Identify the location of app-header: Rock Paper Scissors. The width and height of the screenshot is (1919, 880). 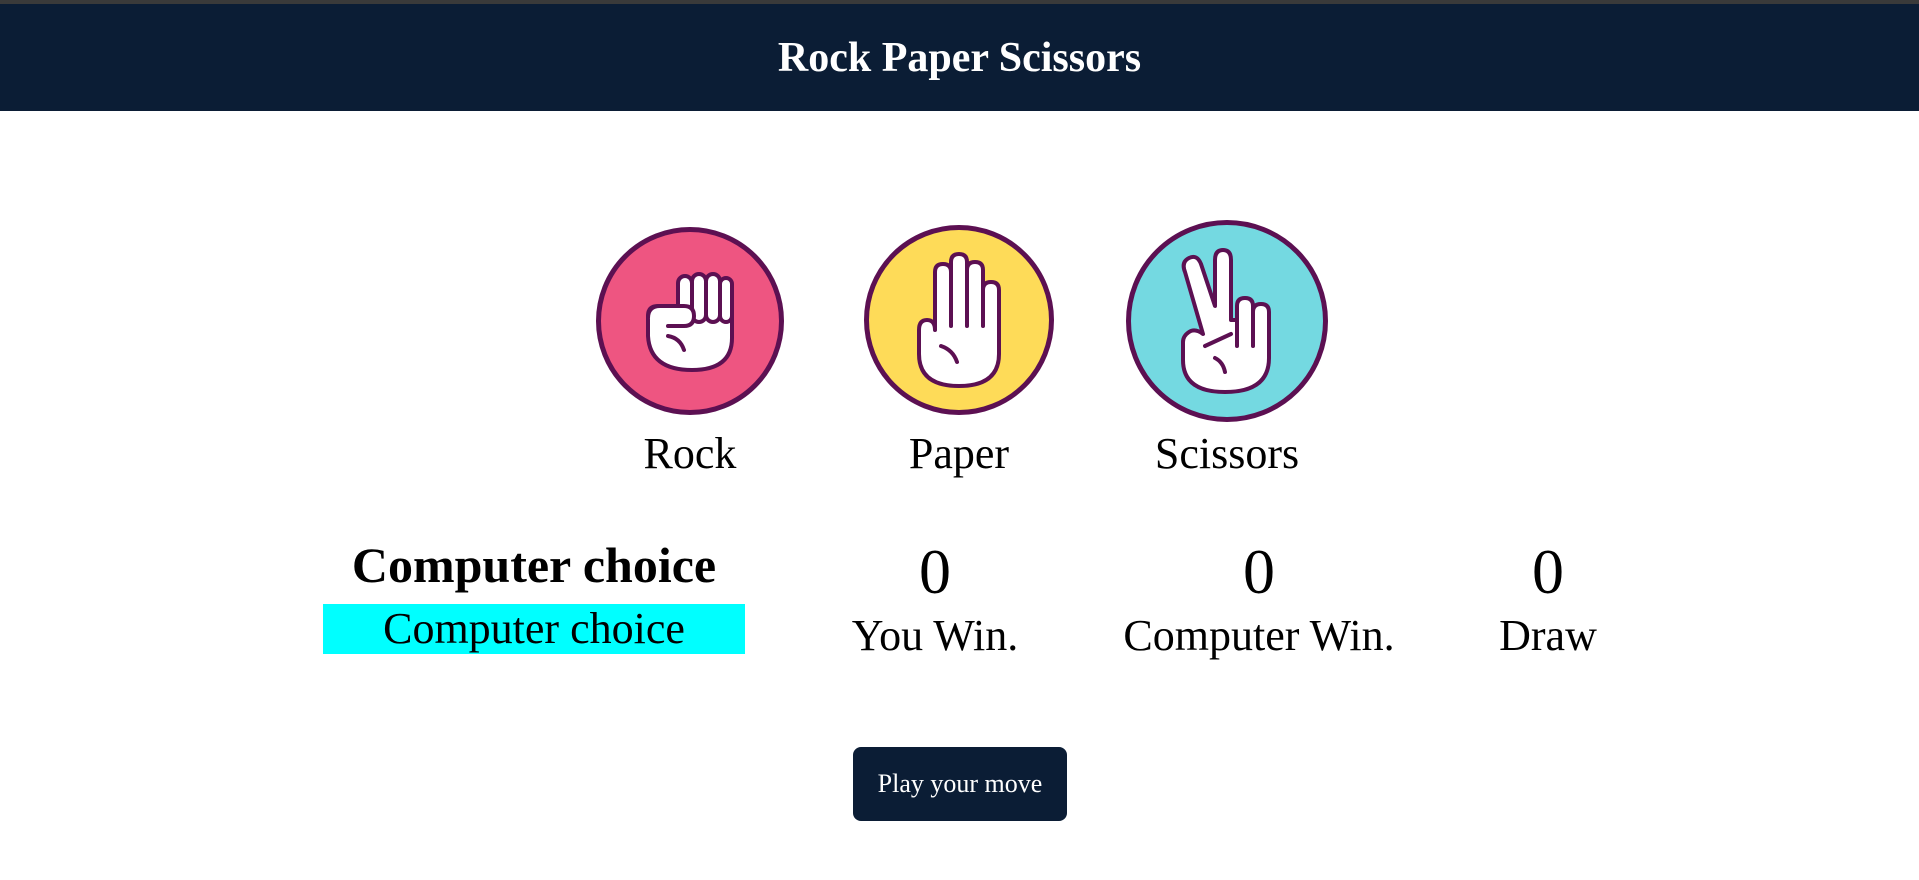
(959, 57).